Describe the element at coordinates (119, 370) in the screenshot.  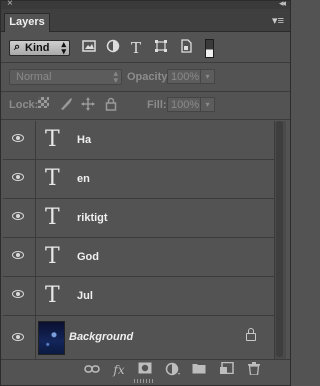
I see `fx-icon: fx` at that location.